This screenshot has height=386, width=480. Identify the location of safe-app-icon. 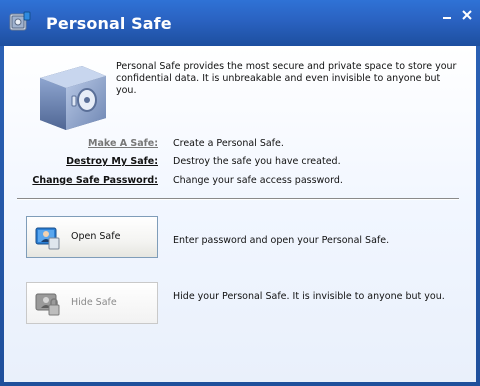
(20, 22).